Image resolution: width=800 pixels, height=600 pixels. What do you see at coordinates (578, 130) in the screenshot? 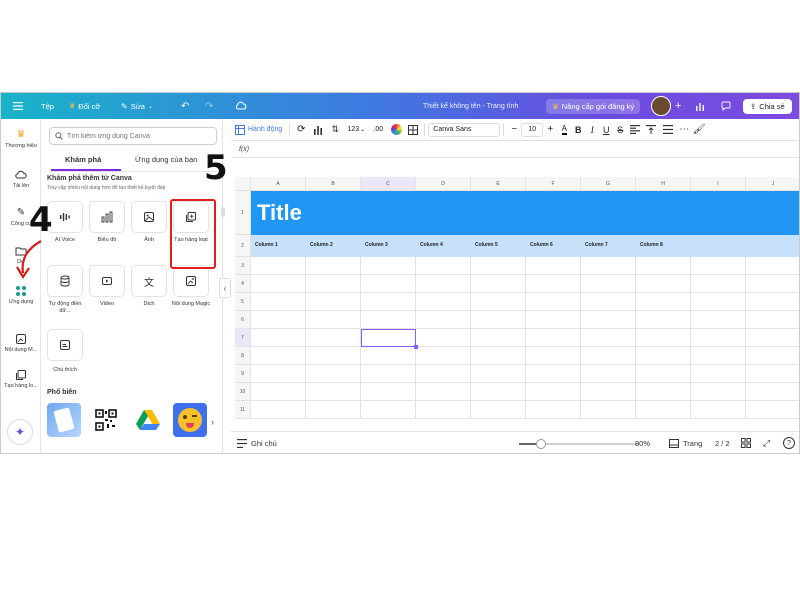
I see `bold-icon: B` at bounding box center [578, 130].